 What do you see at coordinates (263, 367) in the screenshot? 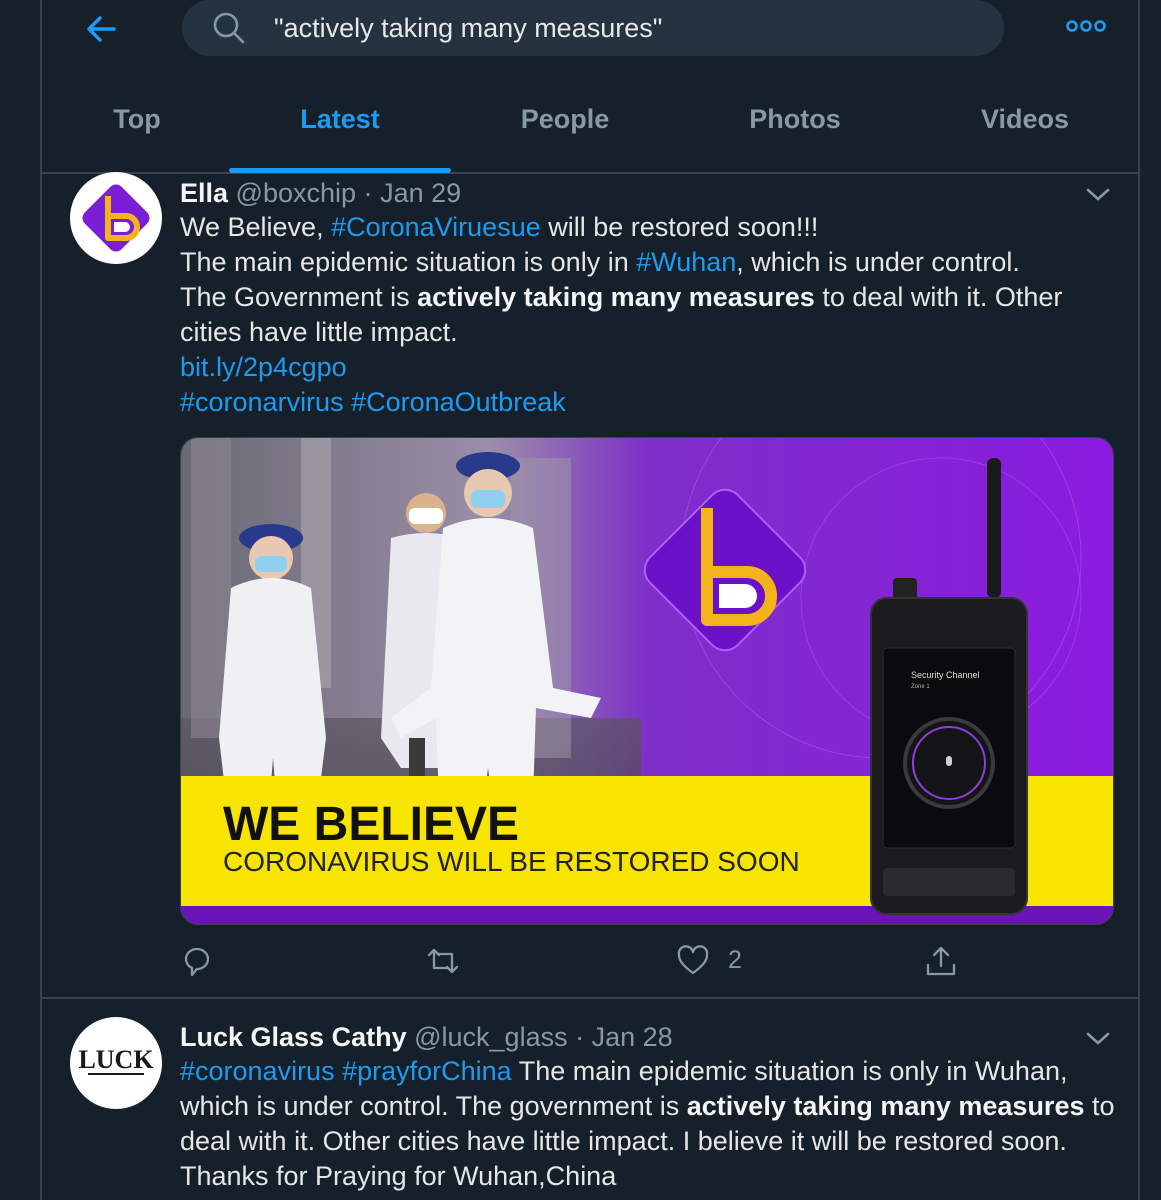
I see `url-link: bit.ly/2p4cgpo` at bounding box center [263, 367].